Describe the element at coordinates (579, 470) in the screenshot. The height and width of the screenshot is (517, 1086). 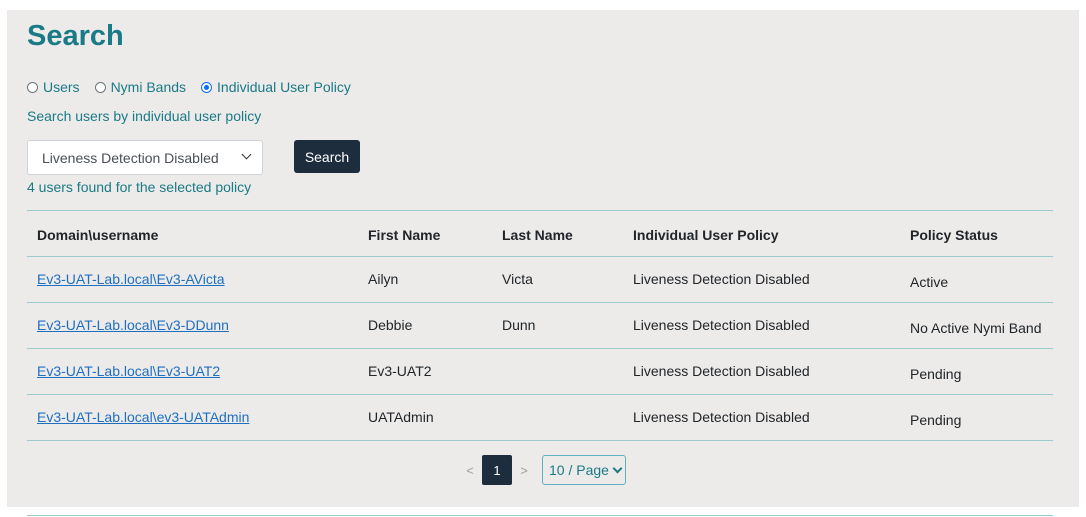
I see `page-size-value: 10 / Page` at that location.